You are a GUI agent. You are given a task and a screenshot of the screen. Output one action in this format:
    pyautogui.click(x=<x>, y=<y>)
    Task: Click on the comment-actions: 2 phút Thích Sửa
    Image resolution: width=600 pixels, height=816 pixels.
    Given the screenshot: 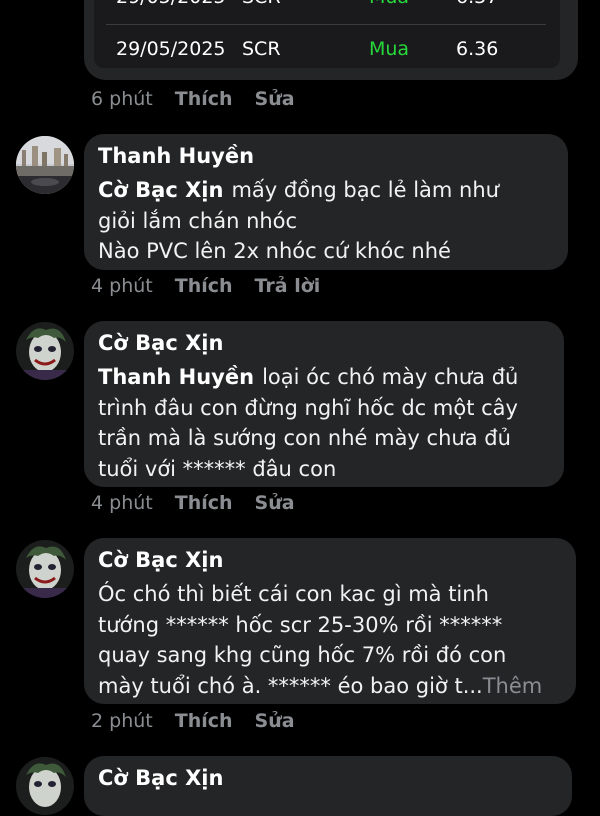 What is the action you would take?
    pyautogui.click(x=193, y=721)
    